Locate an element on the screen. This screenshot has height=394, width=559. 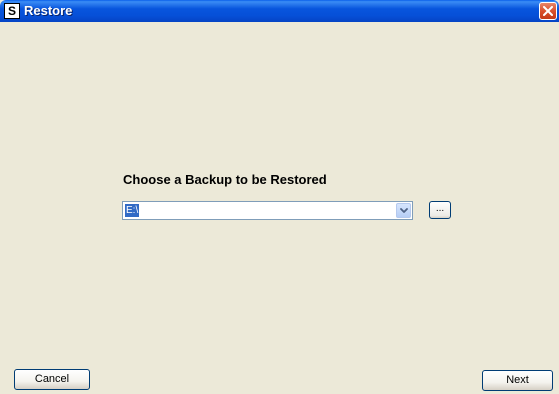
title-bar: S Restore is located at coordinates (279, 11).